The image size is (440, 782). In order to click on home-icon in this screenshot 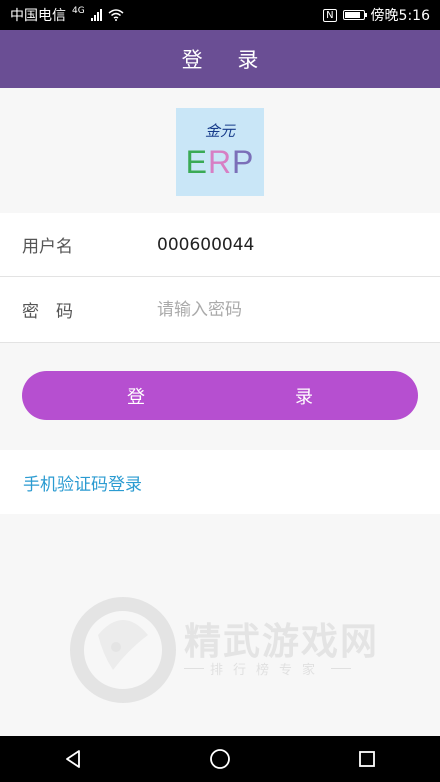, I will do `click(220, 759)`.